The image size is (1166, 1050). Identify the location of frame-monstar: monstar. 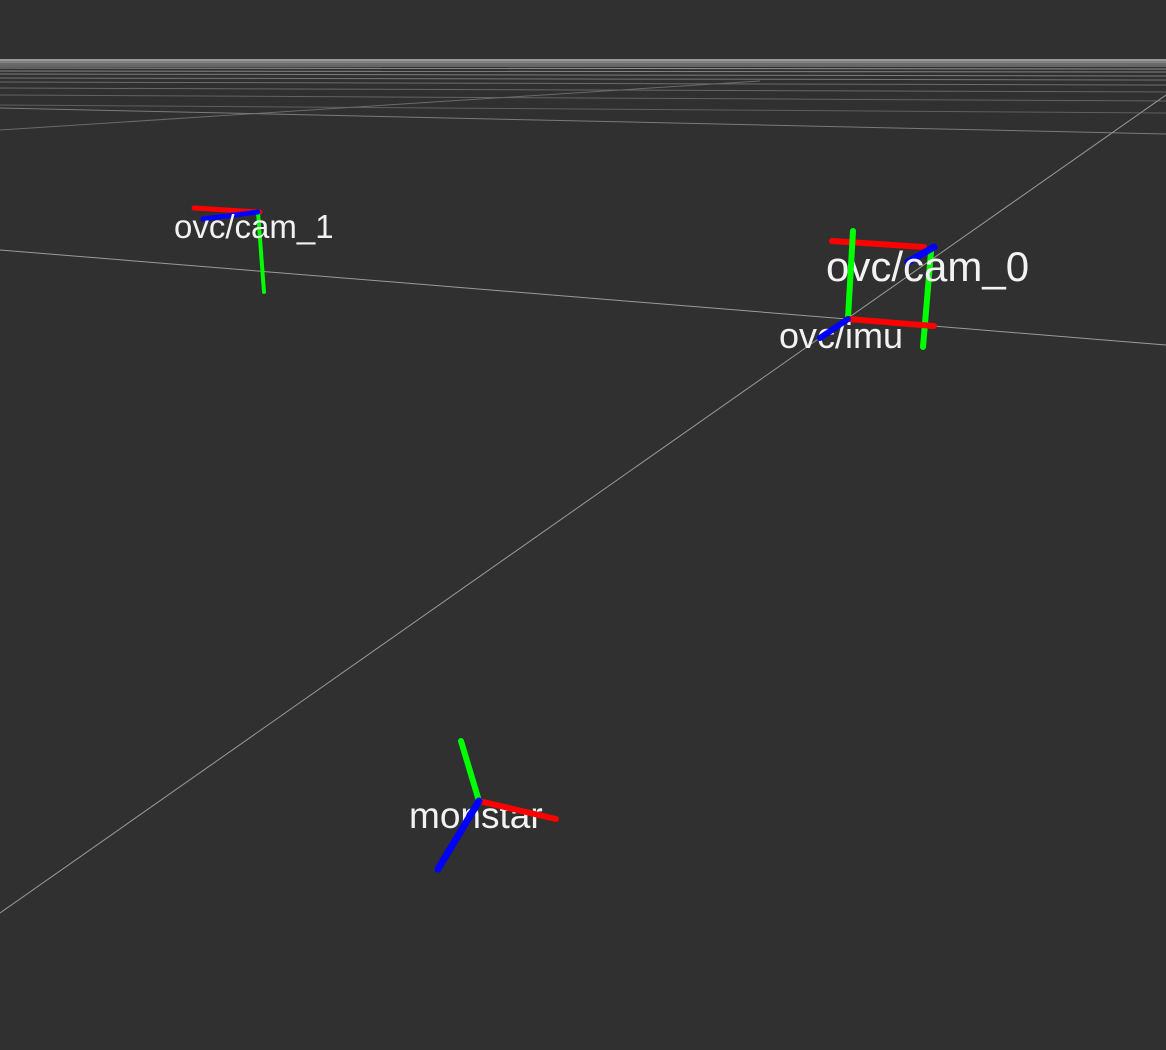
(484, 805).